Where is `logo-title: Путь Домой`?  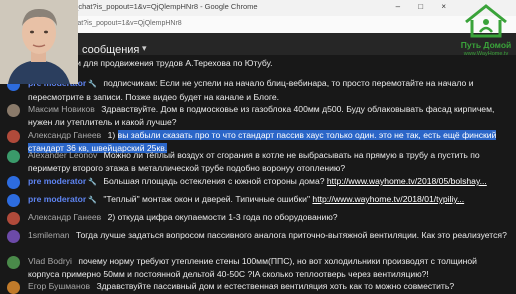
logo-title: Путь Домой is located at coordinates (486, 45).